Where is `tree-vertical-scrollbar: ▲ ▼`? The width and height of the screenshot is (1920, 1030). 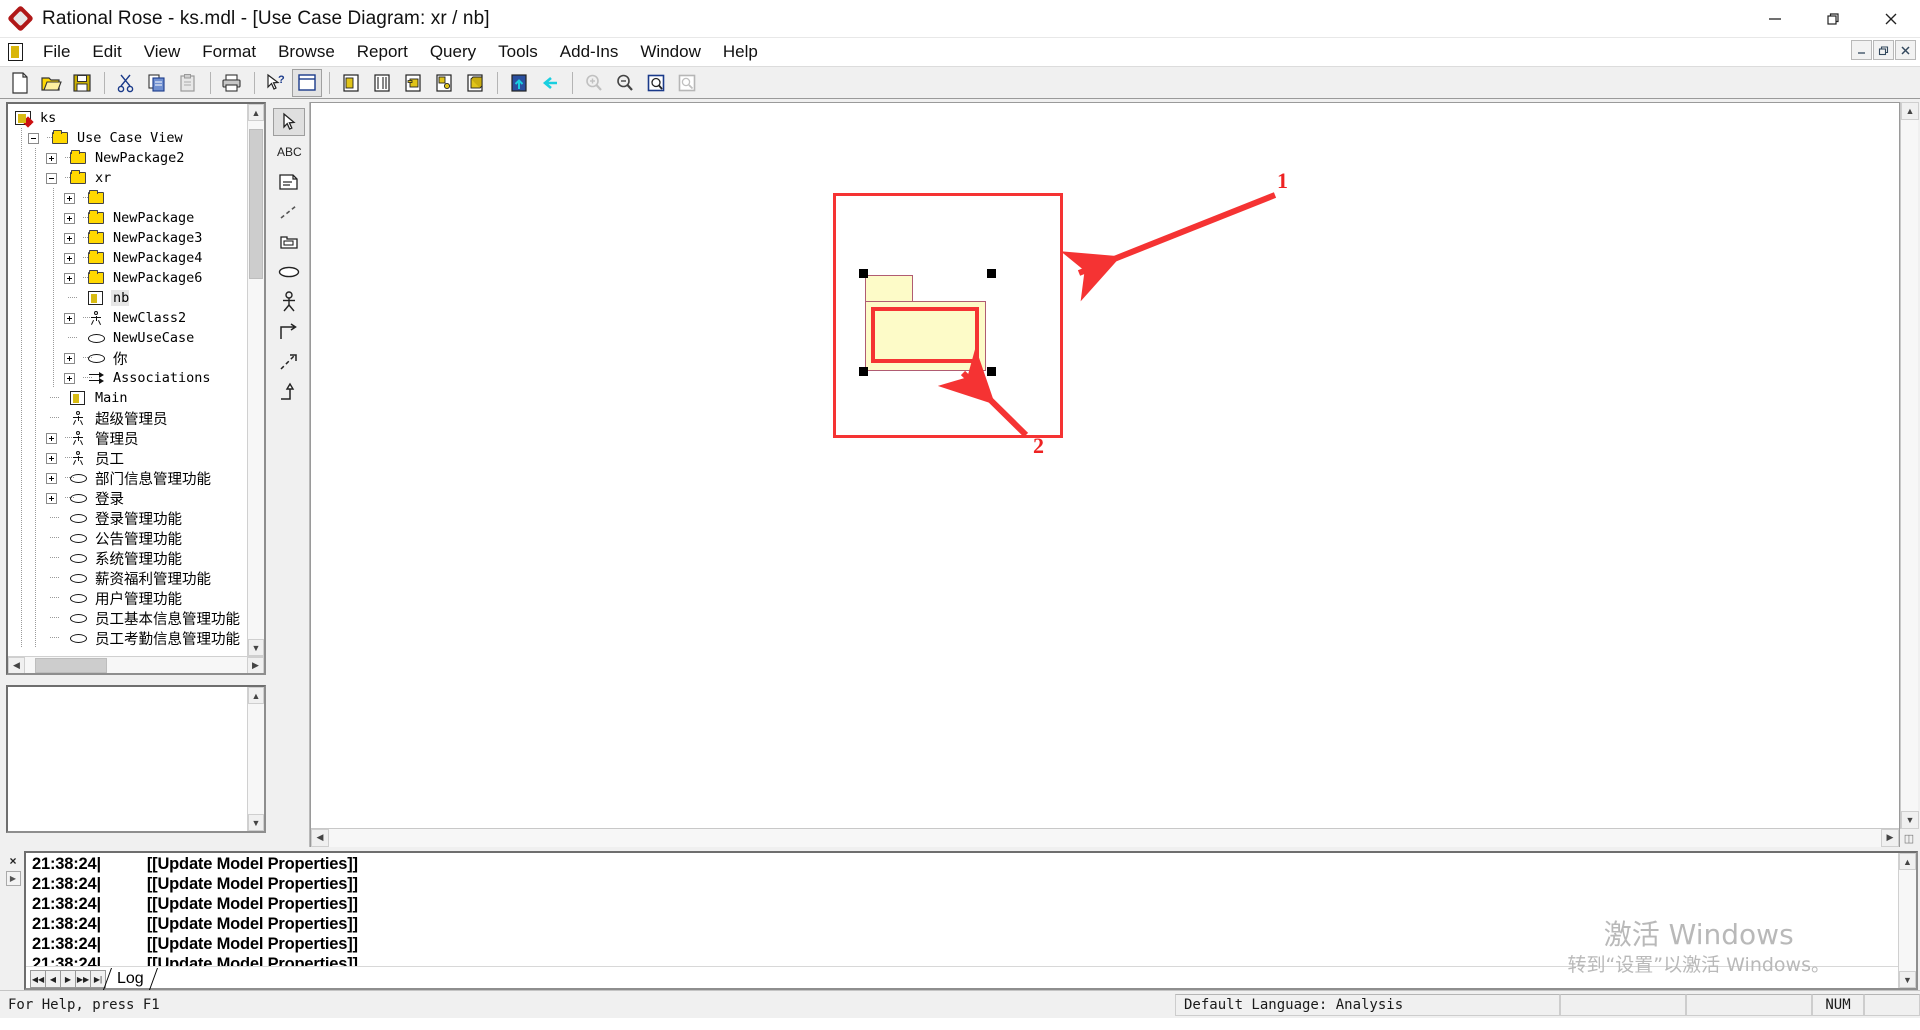 tree-vertical-scrollbar: ▲ ▼ is located at coordinates (255, 380).